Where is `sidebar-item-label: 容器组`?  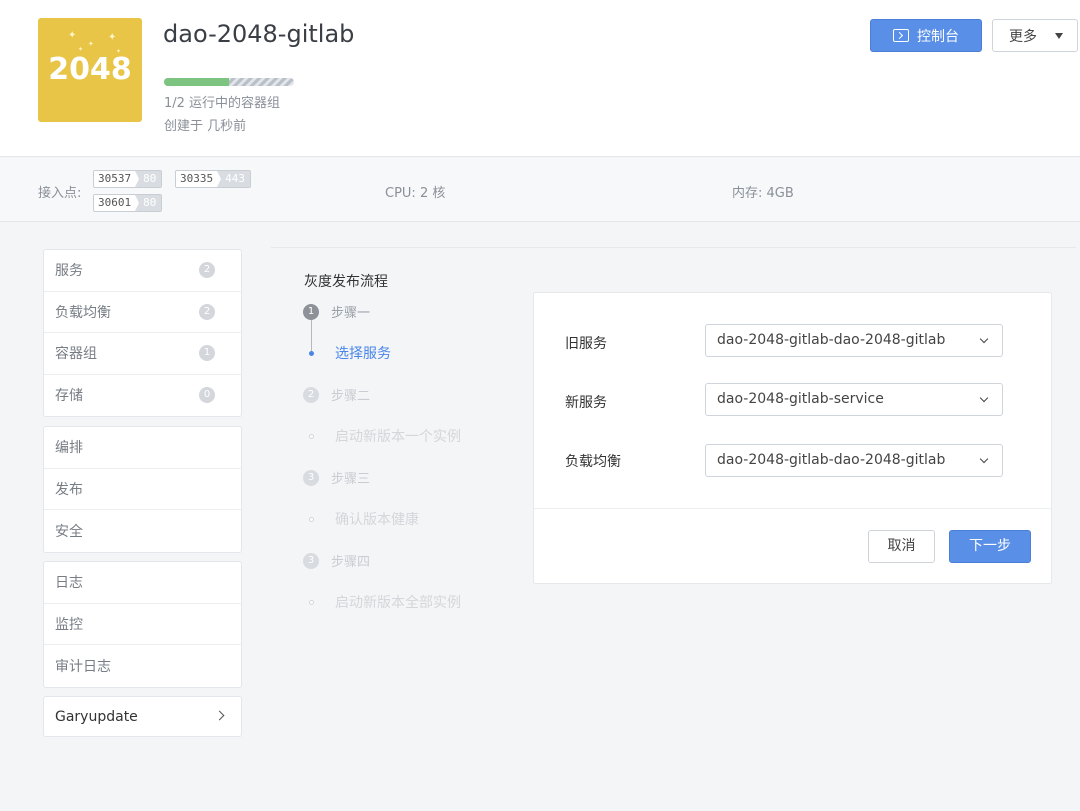 sidebar-item-label: 容器组 is located at coordinates (76, 354).